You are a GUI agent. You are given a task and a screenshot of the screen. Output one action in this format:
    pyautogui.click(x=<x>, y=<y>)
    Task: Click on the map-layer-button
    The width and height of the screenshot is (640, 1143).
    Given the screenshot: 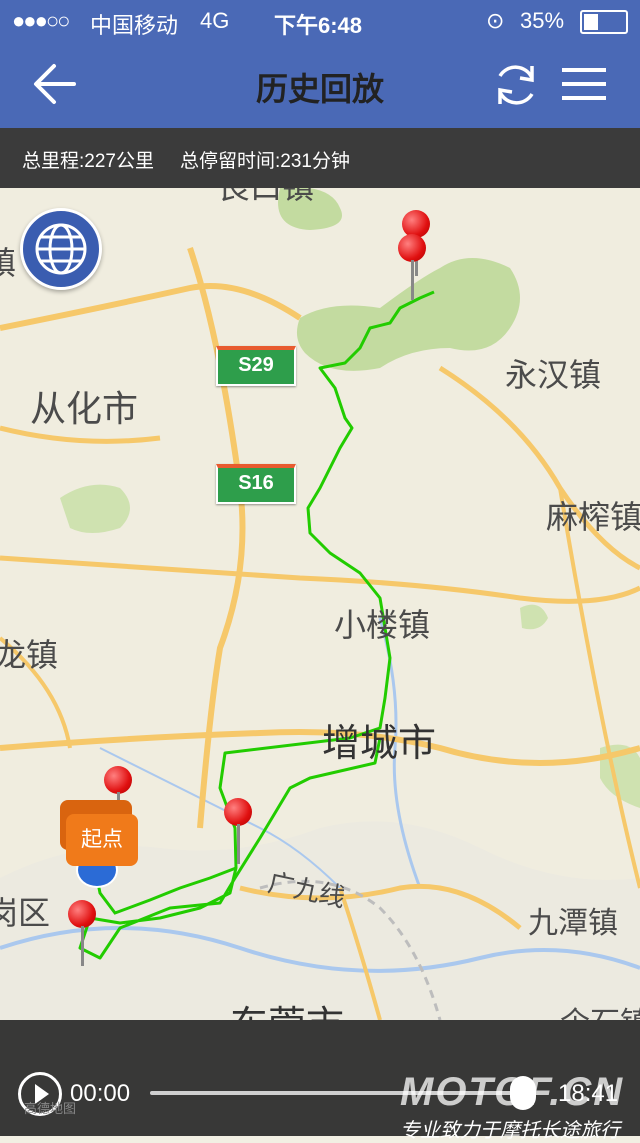 What is the action you would take?
    pyautogui.click(x=61, y=249)
    